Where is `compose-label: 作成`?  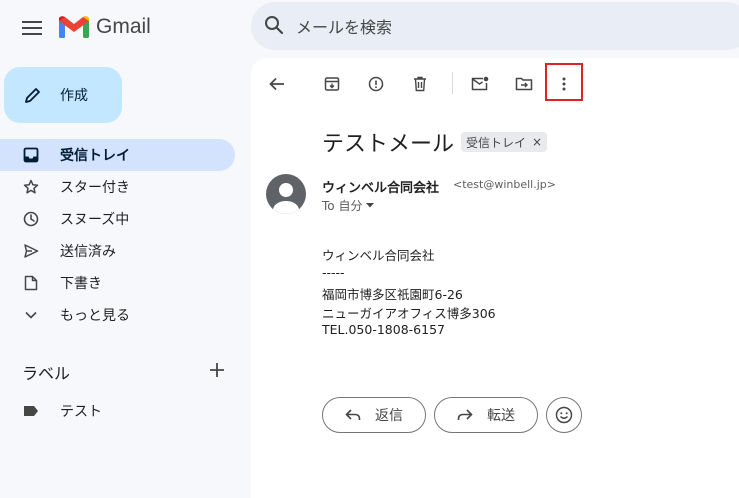 compose-label: 作成 is located at coordinates (74, 96).